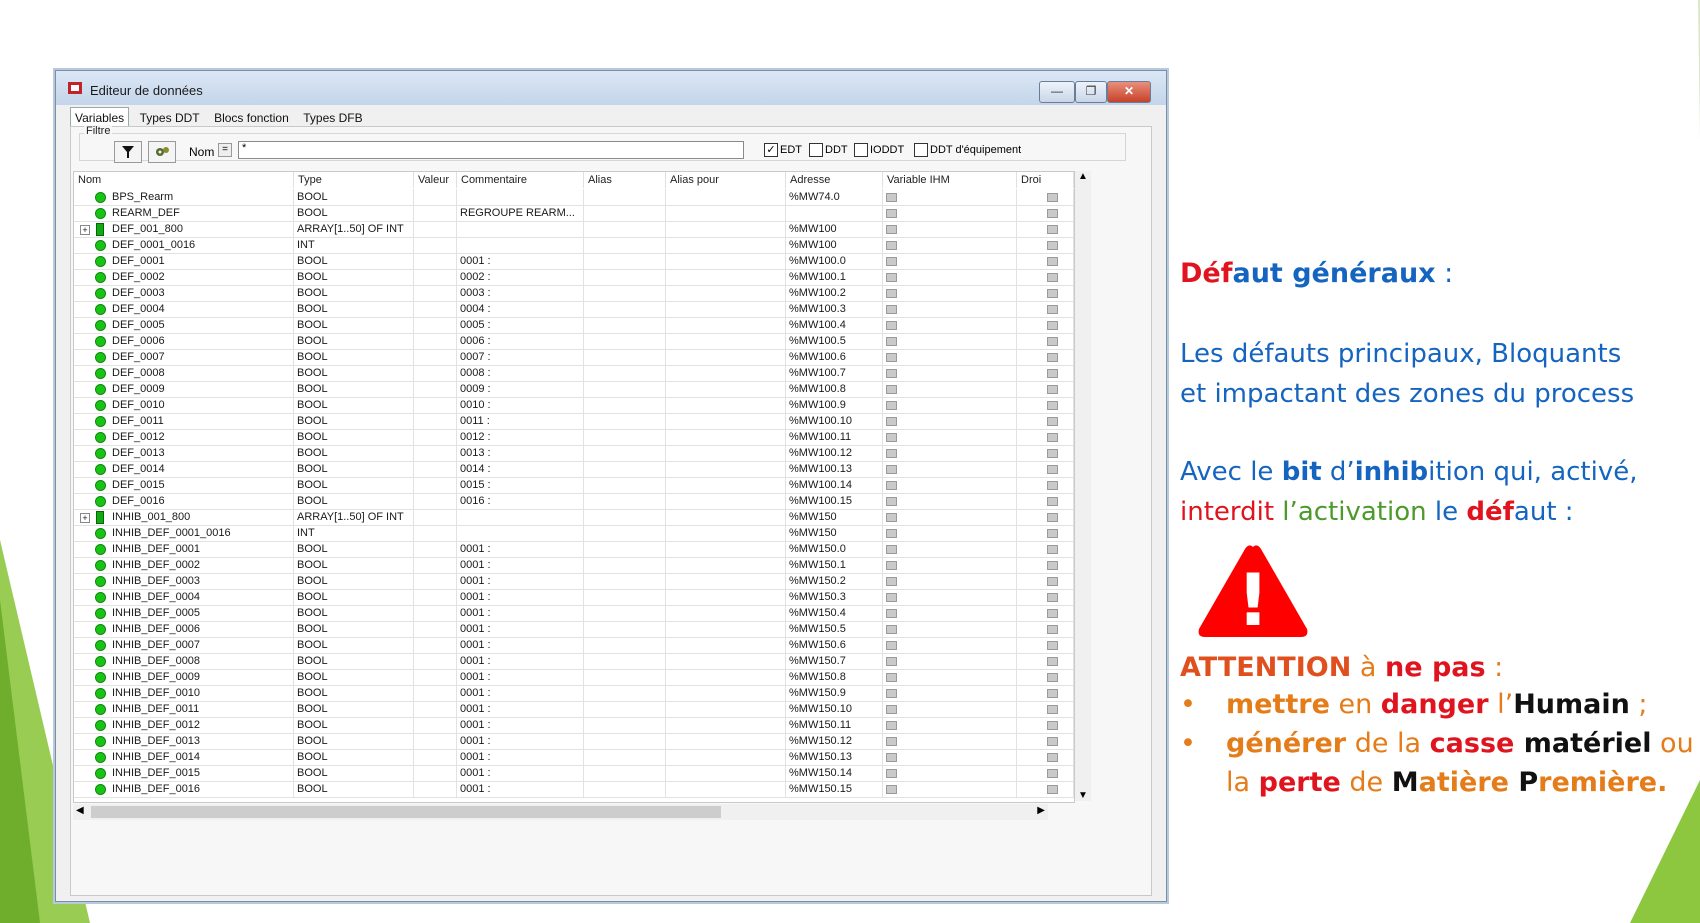  What do you see at coordinates (520, 245) in the screenshot?
I see `cell-comment` at bounding box center [520, 245].